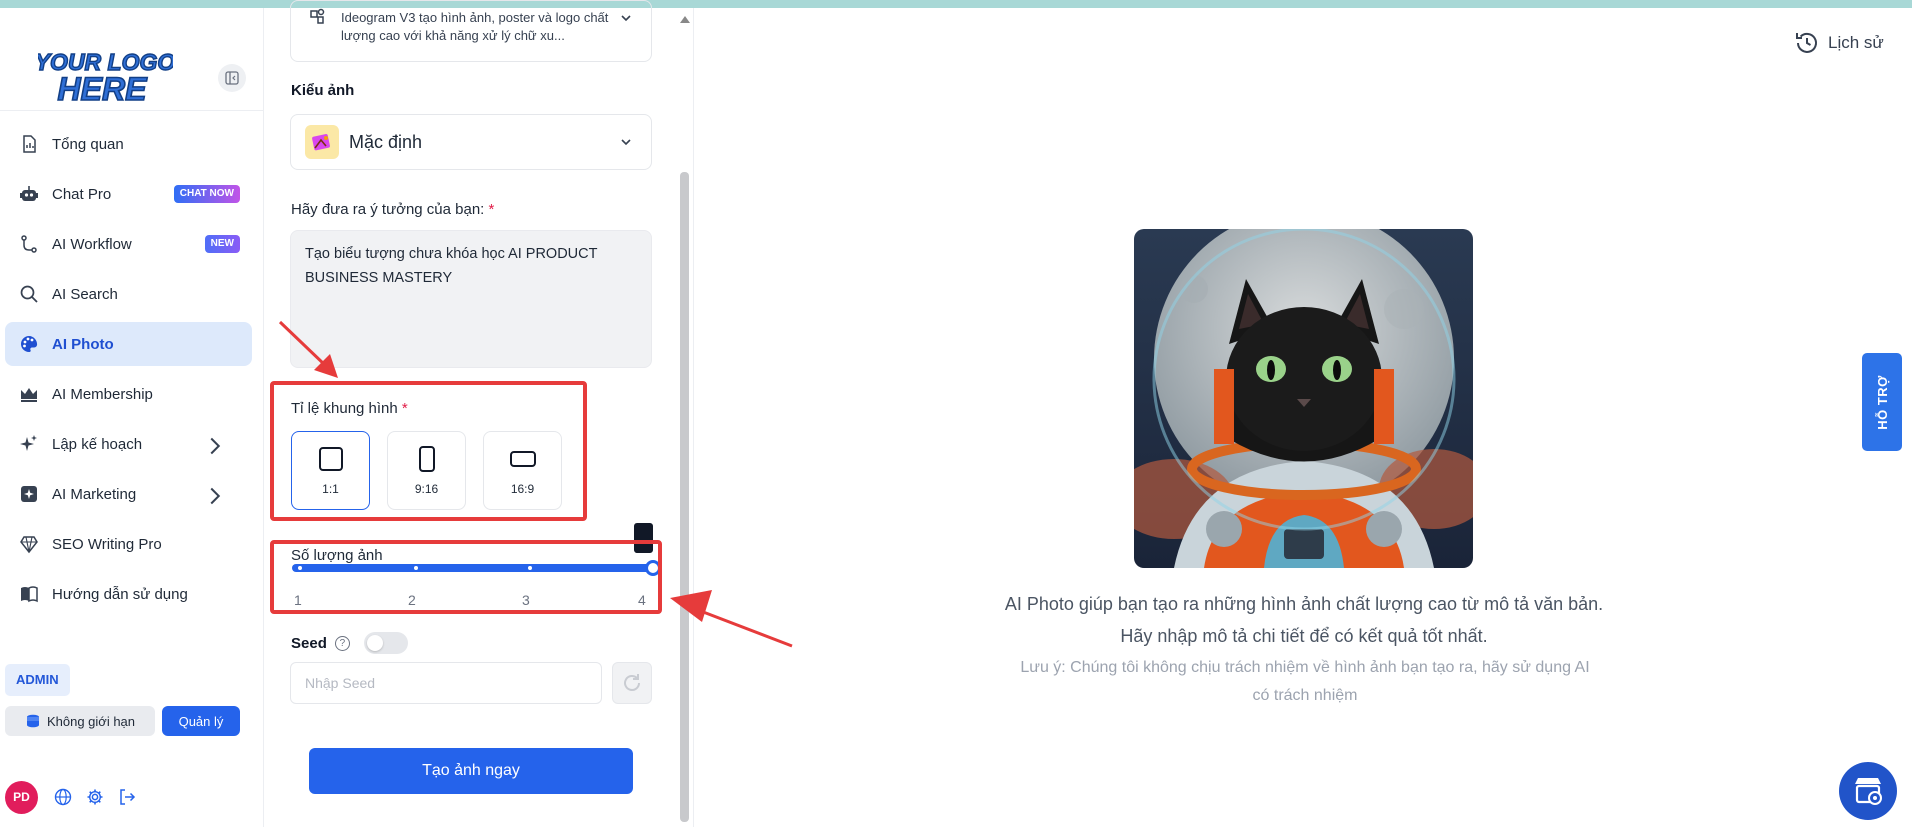 The height and width of the screenshot is (827, 1912). I want to click on seed-row: Seed ?, so click(349, 643).